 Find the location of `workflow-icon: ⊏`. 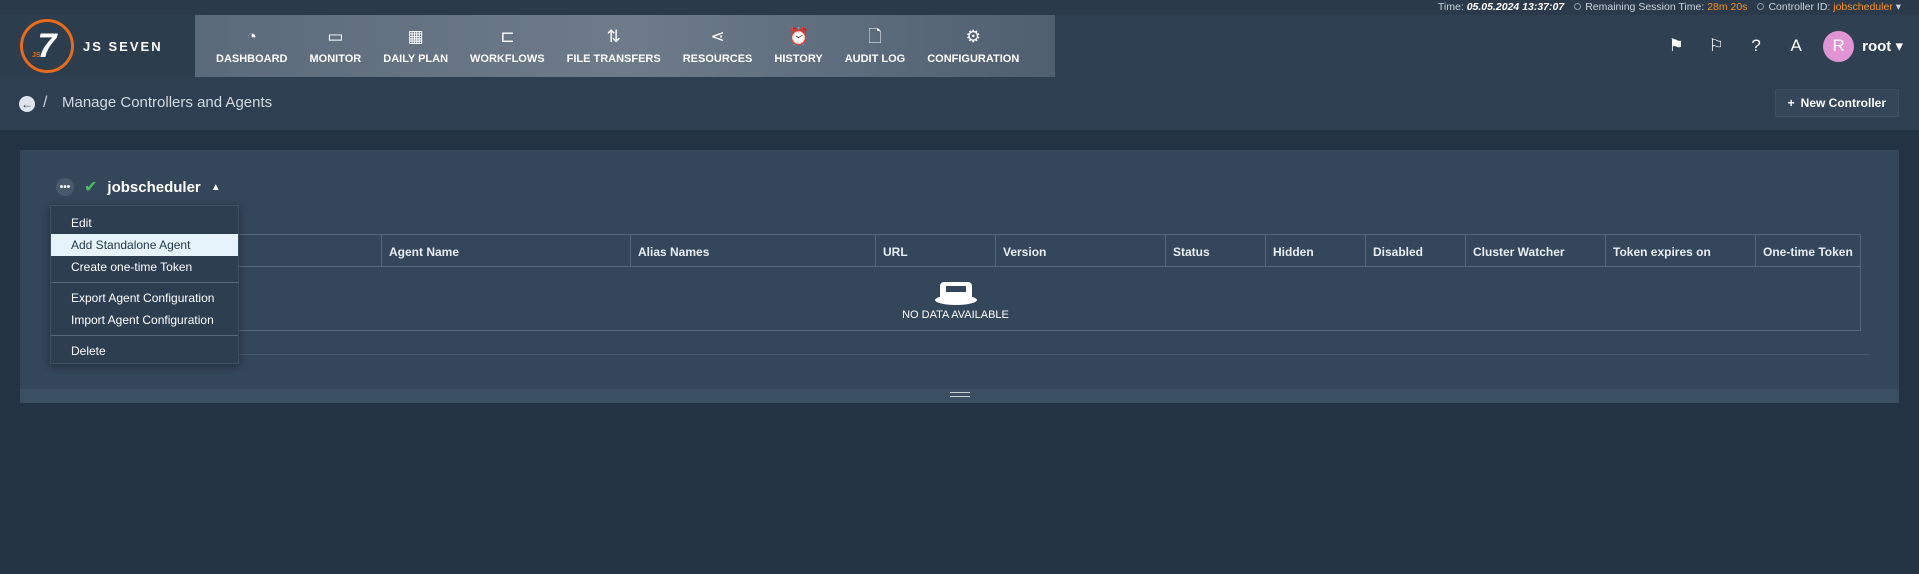

workflow-icon: ⊏ is located at coordinates (507, 36).